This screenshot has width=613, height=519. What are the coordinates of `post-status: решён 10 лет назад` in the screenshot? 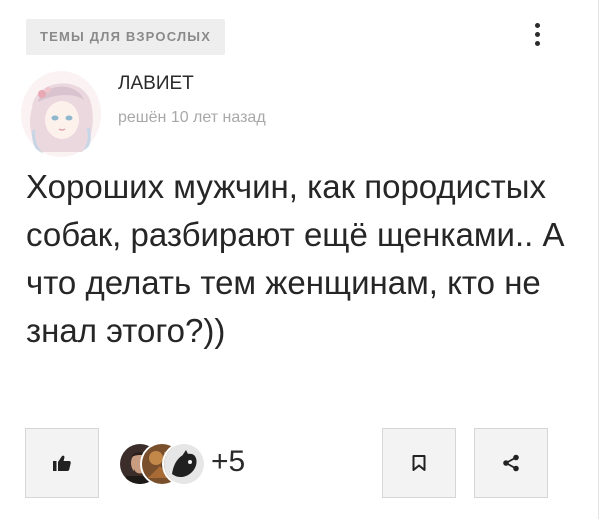 It's located at (192, 117).